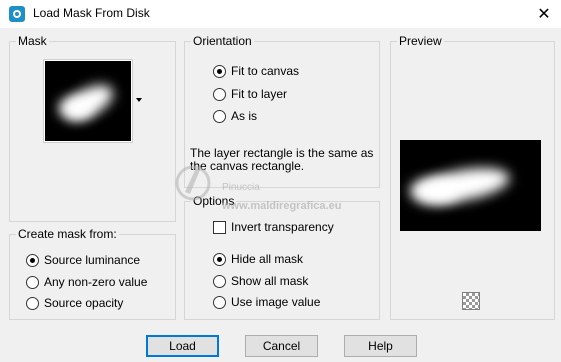  I want to click on radio-source-luminance: Source luminance, so click(83, 260).